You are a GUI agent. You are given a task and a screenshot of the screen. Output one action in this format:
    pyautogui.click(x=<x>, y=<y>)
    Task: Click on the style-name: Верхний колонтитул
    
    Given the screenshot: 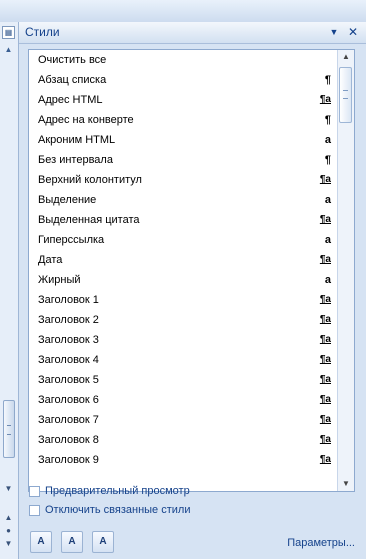 What is the action you would take?
    pyautogui.click(x=90, y=180)
    